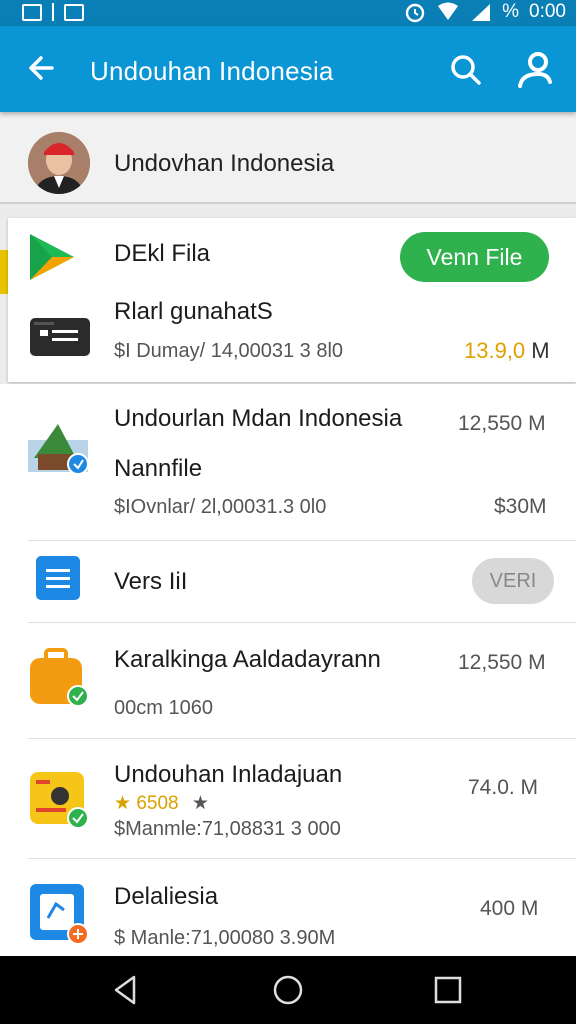  Describe the element at coordinates (52, 257) in the screenshot. I see `play-store-icon` at that location.